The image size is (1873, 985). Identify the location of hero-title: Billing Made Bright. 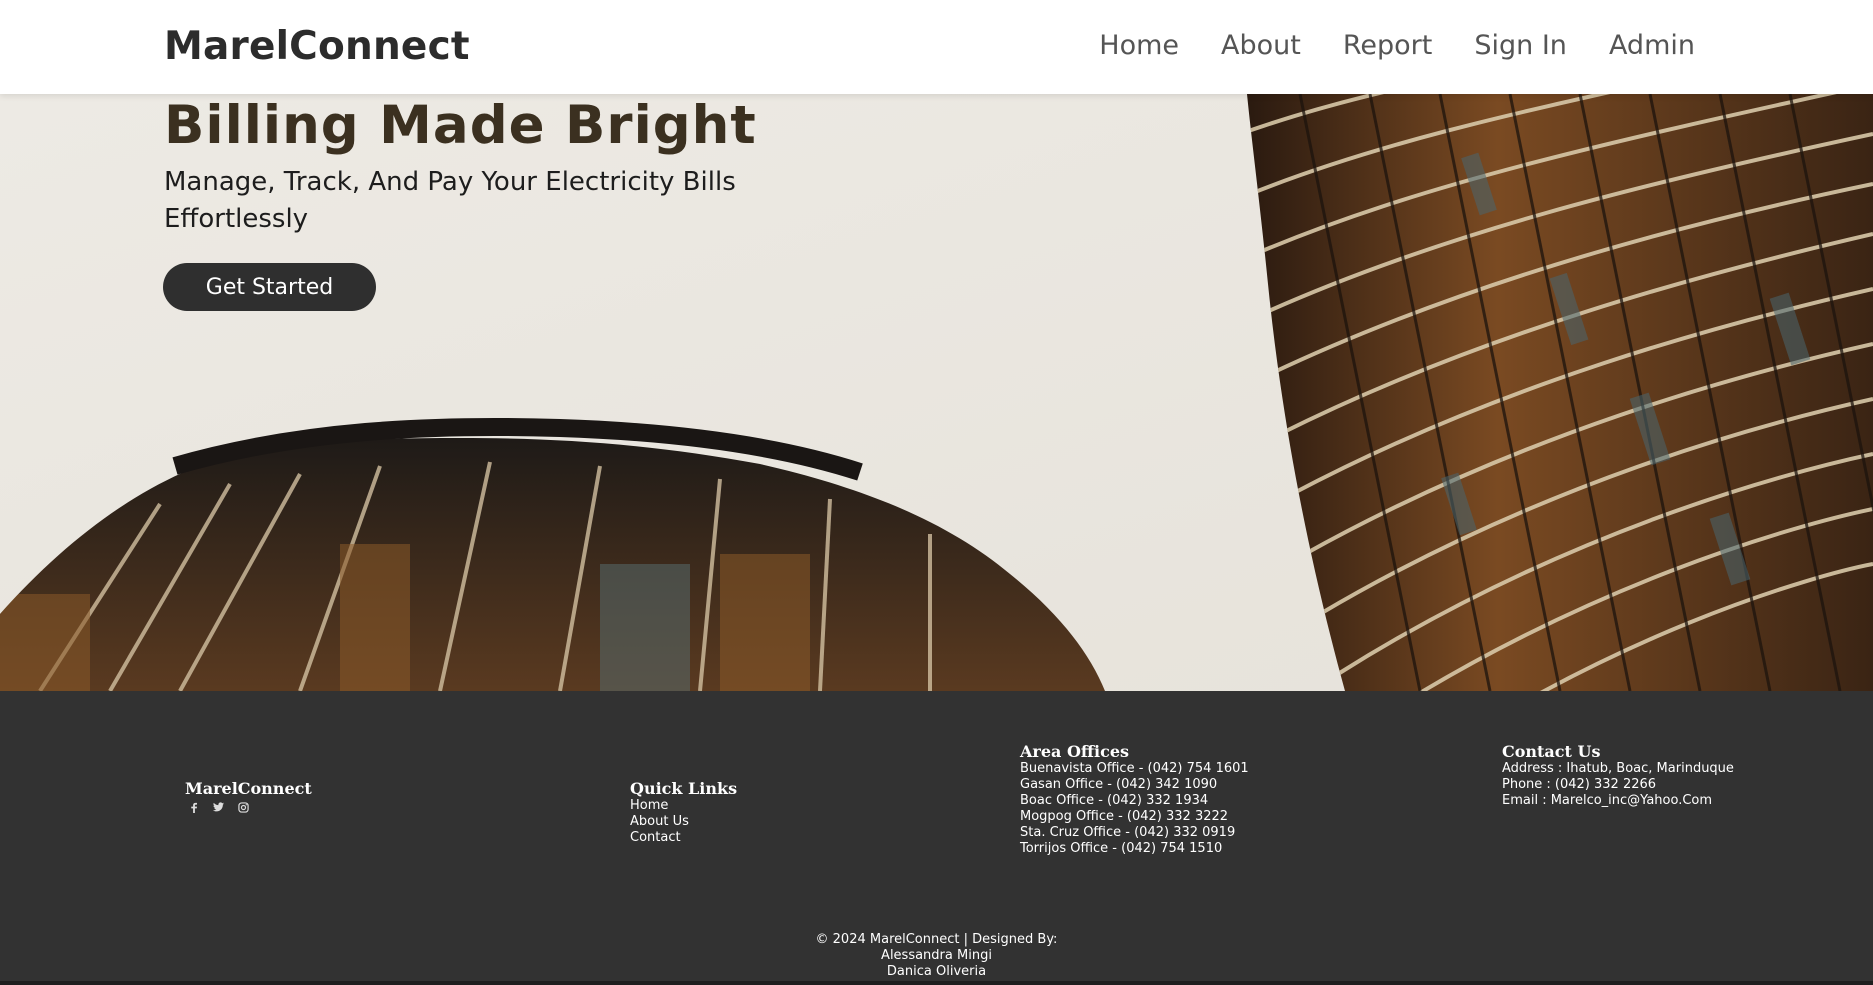
(460, 125).